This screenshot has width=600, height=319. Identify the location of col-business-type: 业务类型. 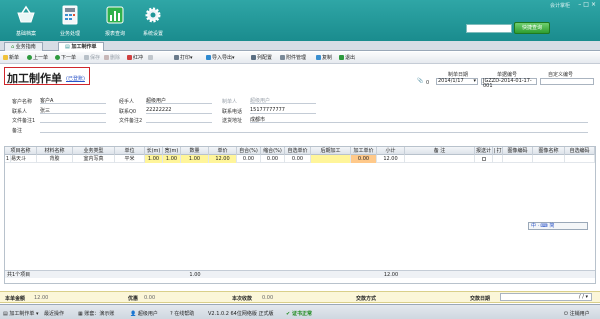
(94, 151).